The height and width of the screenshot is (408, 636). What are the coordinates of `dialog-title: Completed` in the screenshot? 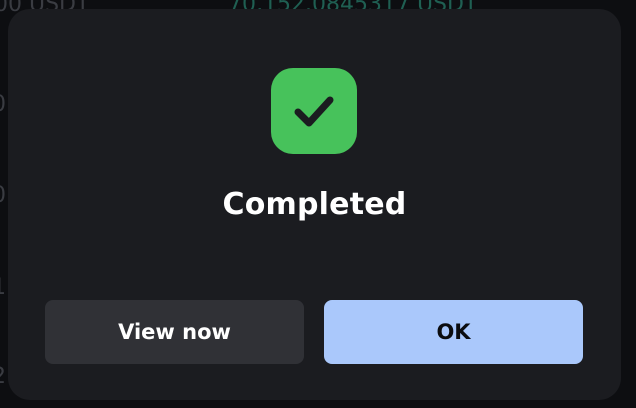 It's located at (314, 204).